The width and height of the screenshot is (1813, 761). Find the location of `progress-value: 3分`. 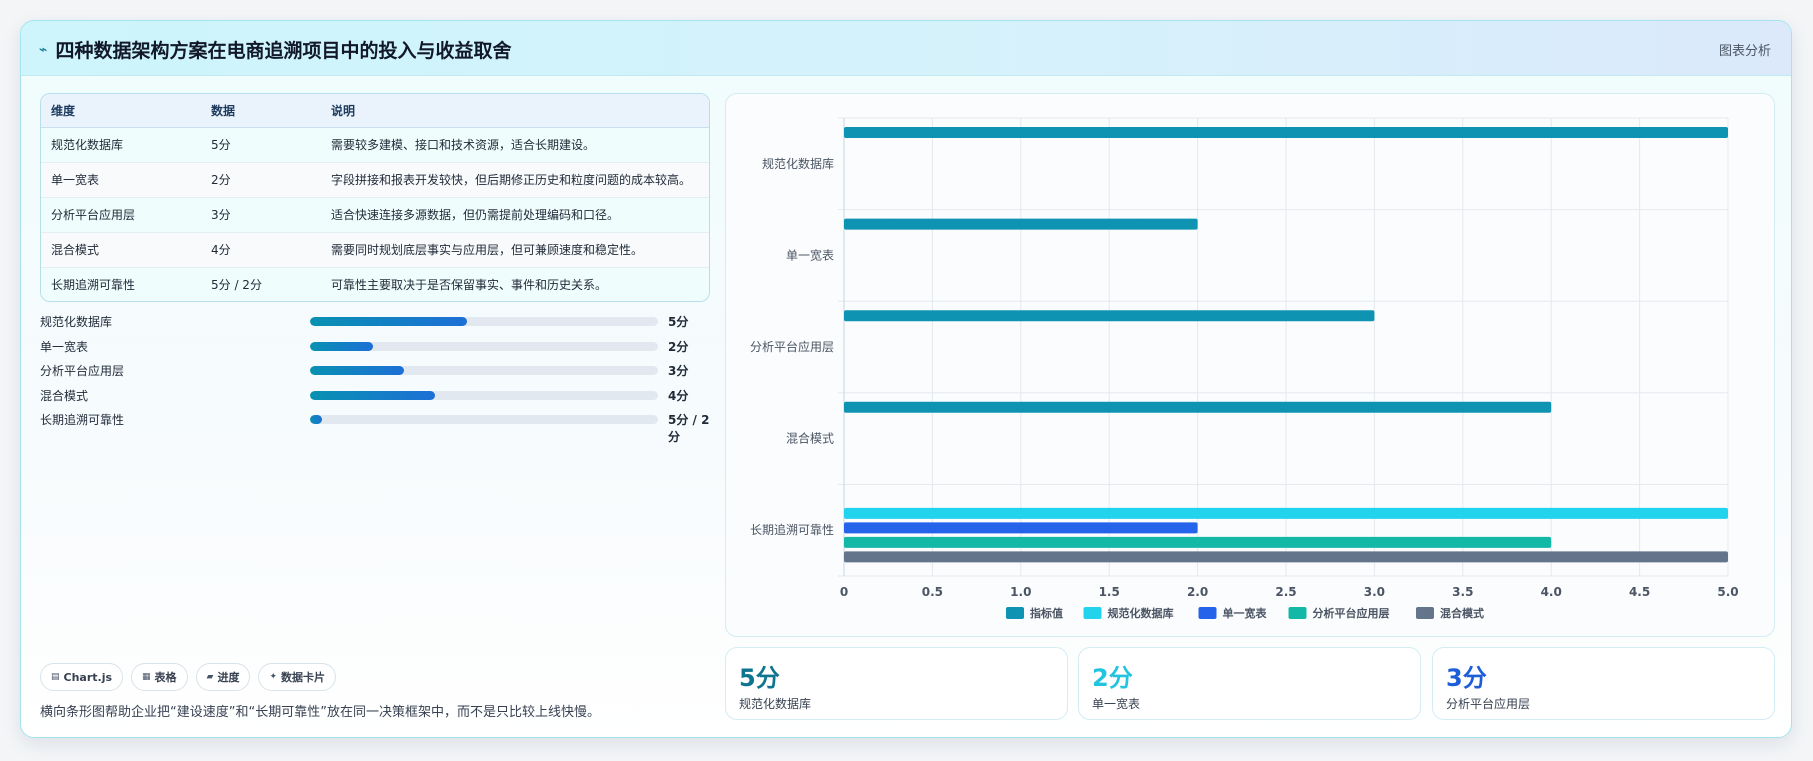

progress-value: 3分 is located at coordinates (678, 371).